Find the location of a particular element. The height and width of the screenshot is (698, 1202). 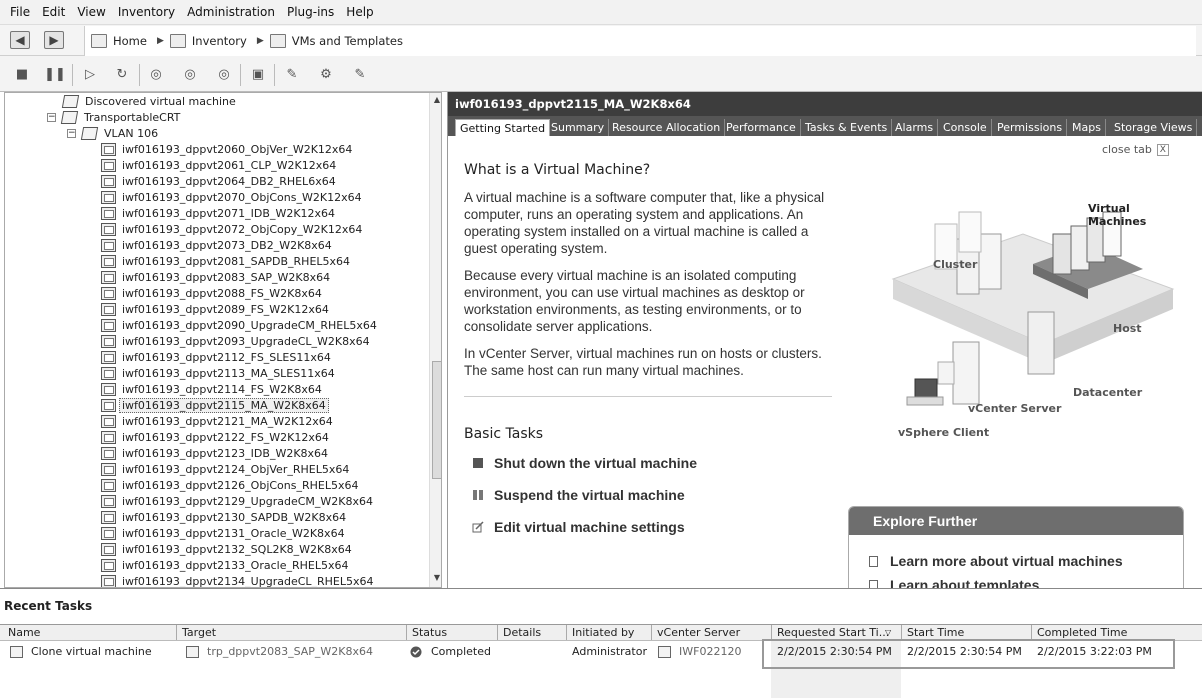

vm-name: iwf016193_dppvt2114_FS_W2K8x64 is located at coordinates (222, 389).